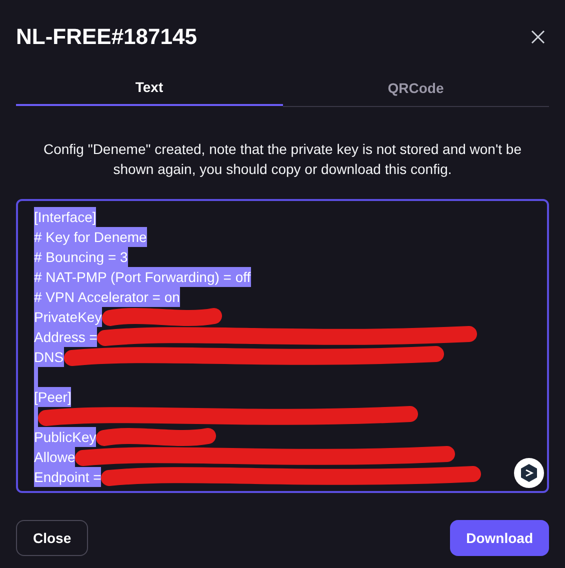 The image size is (565, 568). I want to click on close-button: Close, so click(52, 538).